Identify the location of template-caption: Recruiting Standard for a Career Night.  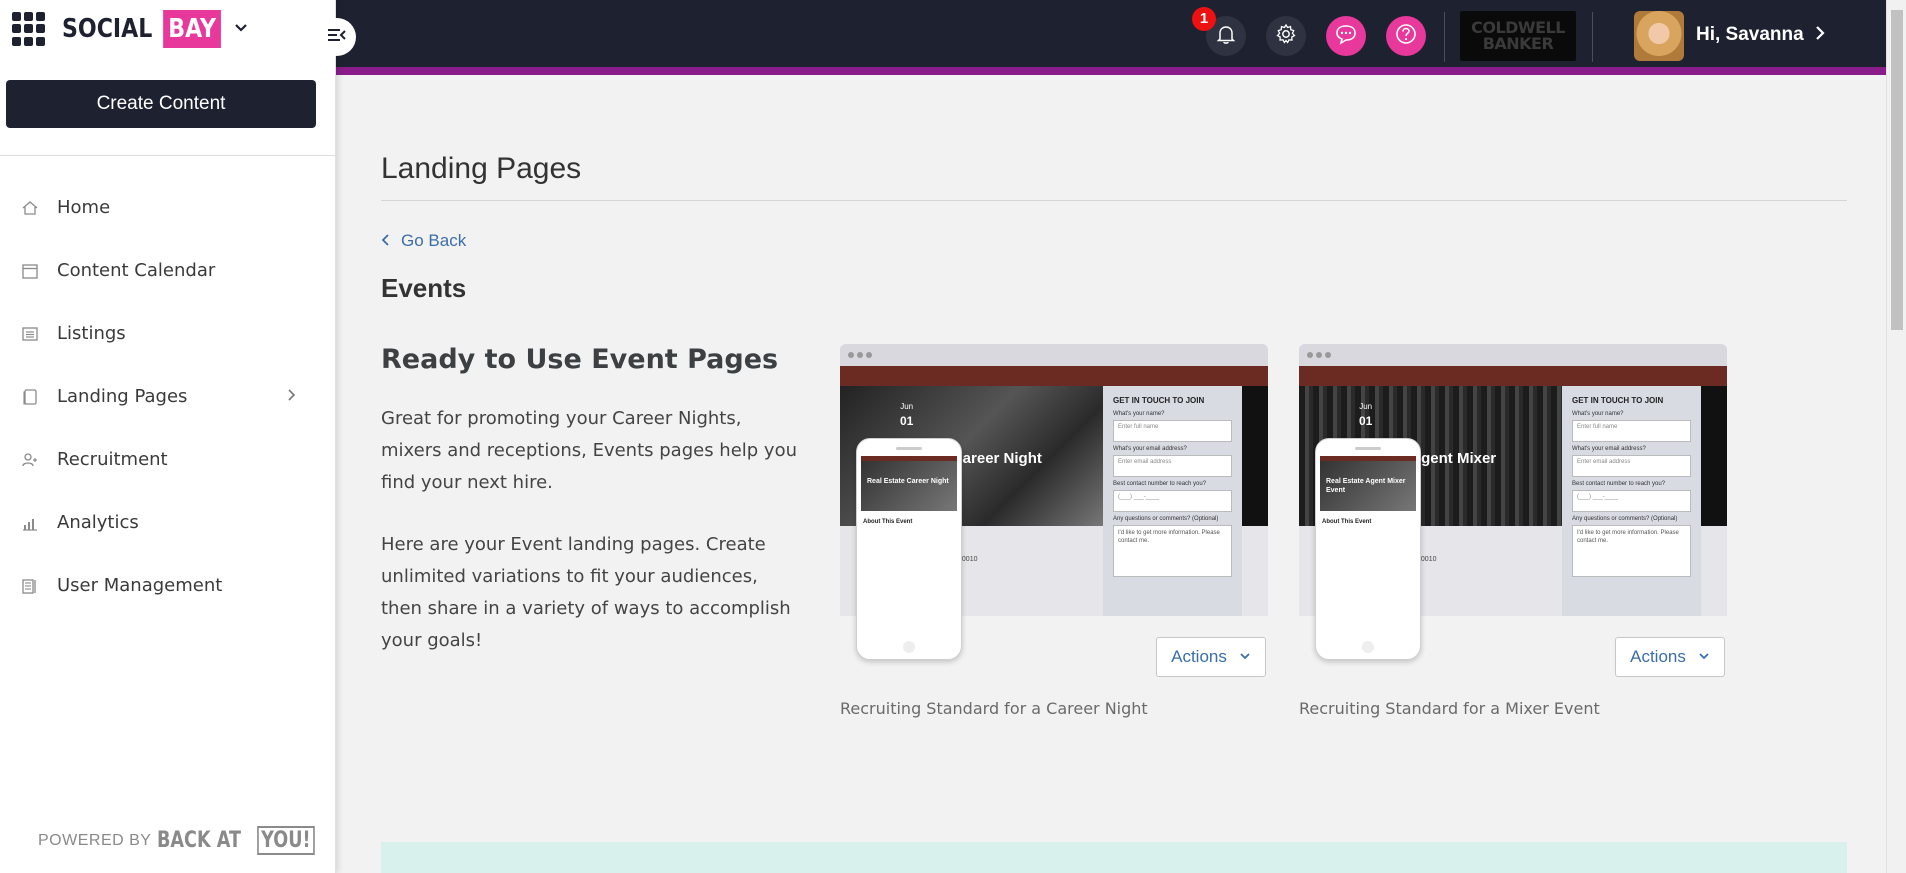
(994, 708).